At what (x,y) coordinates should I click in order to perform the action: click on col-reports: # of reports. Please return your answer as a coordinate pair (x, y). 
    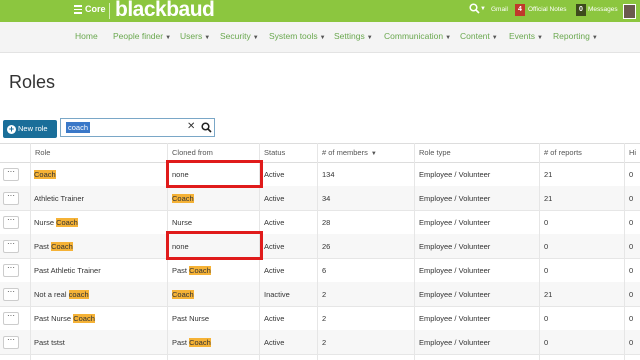
    Looking at the image, I should click on (563, 152).